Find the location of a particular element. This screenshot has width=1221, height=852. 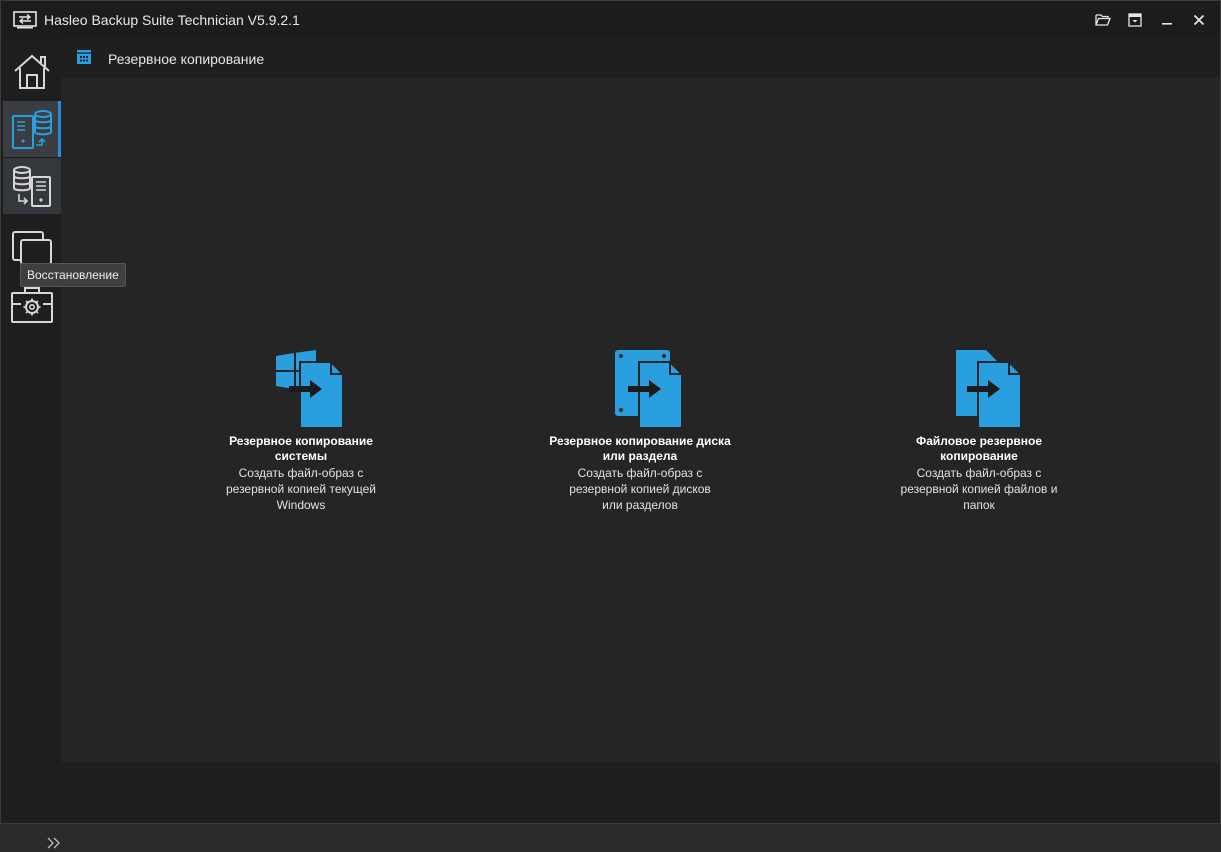

page-header: Резервное копирование is located at coordinates (640, 58).